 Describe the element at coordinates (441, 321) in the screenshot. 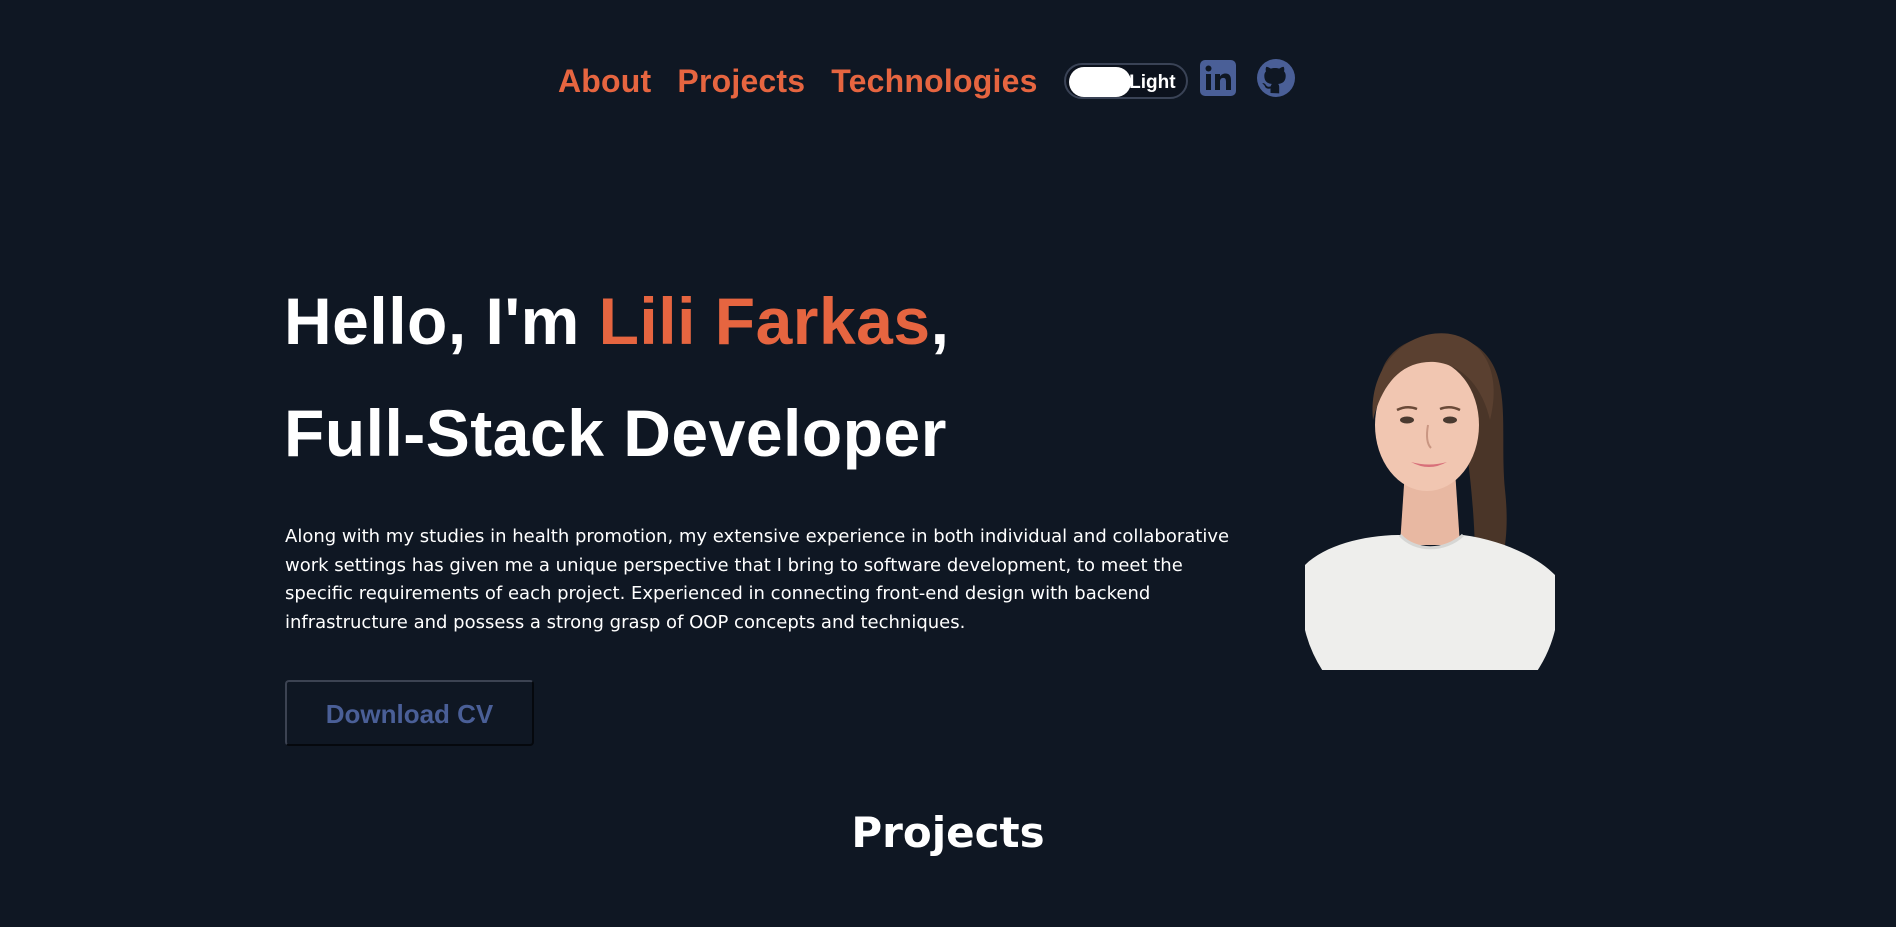

I see `hero-greeting-text: Hello, I'm` at that location.